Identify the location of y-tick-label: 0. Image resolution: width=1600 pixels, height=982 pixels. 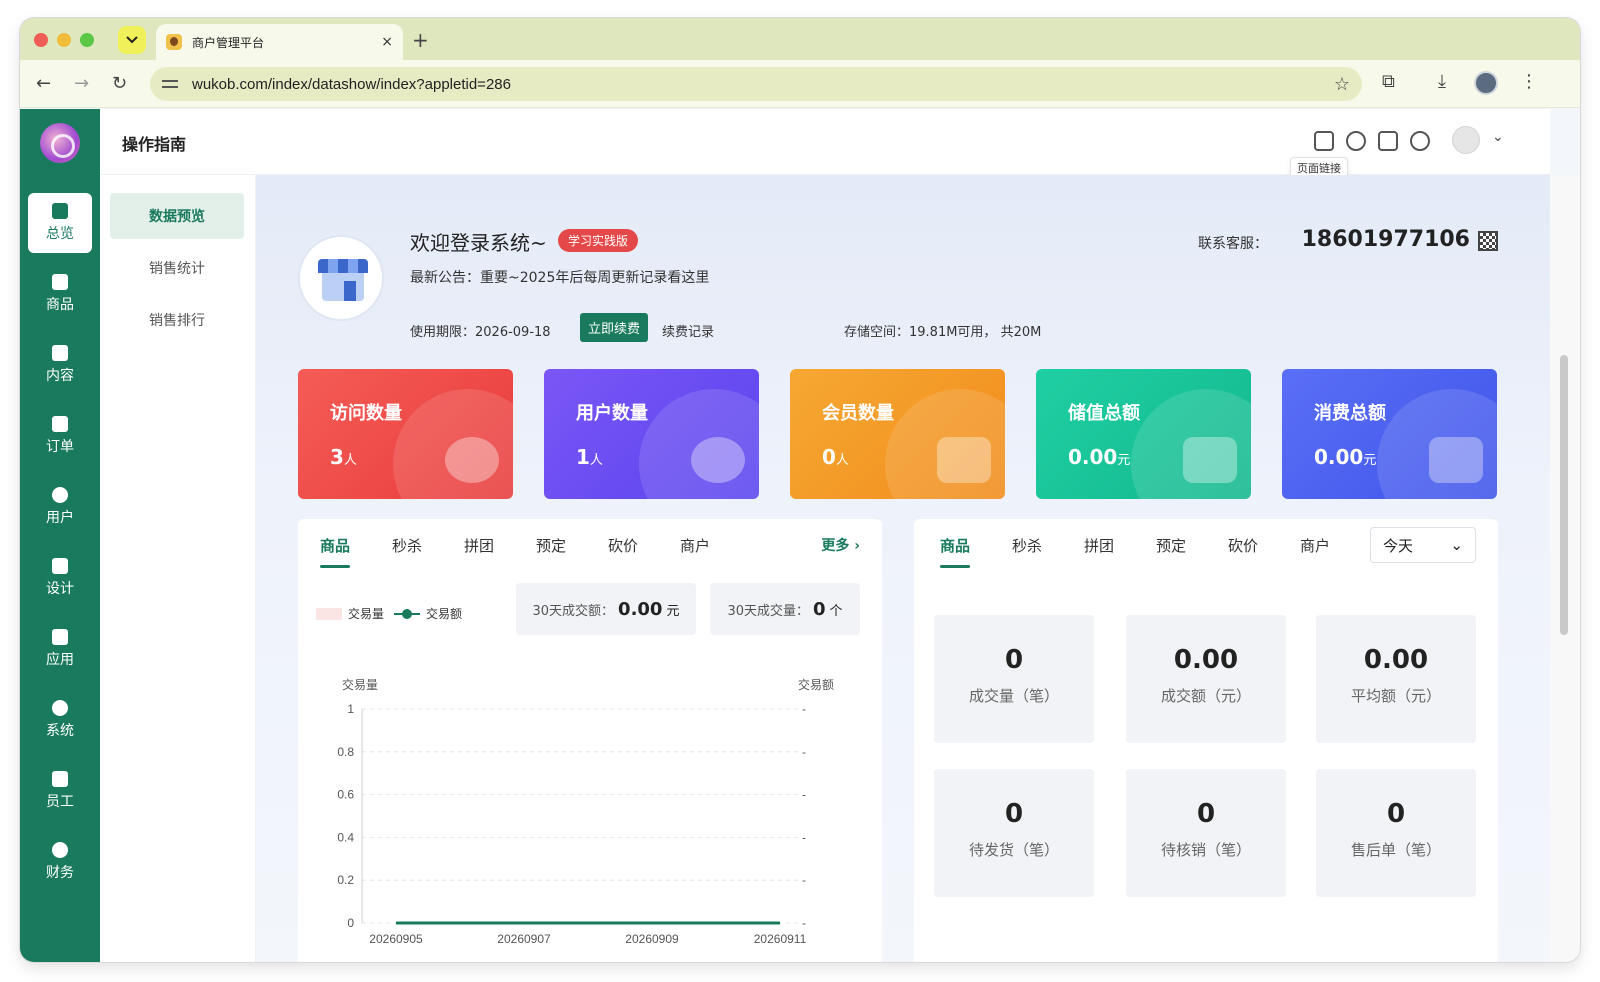
(350, 923).